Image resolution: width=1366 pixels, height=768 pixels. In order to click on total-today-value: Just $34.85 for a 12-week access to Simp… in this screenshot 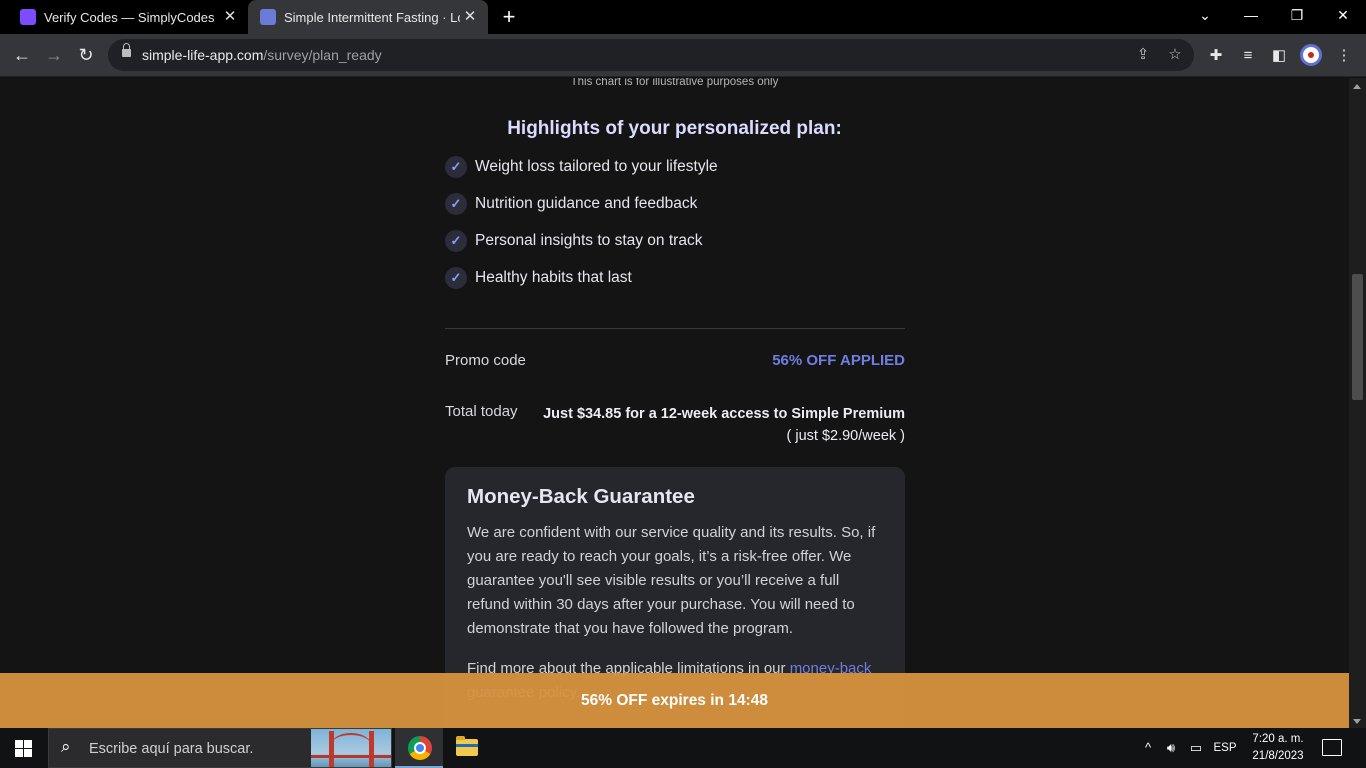, I will do `click(715, 425)`.